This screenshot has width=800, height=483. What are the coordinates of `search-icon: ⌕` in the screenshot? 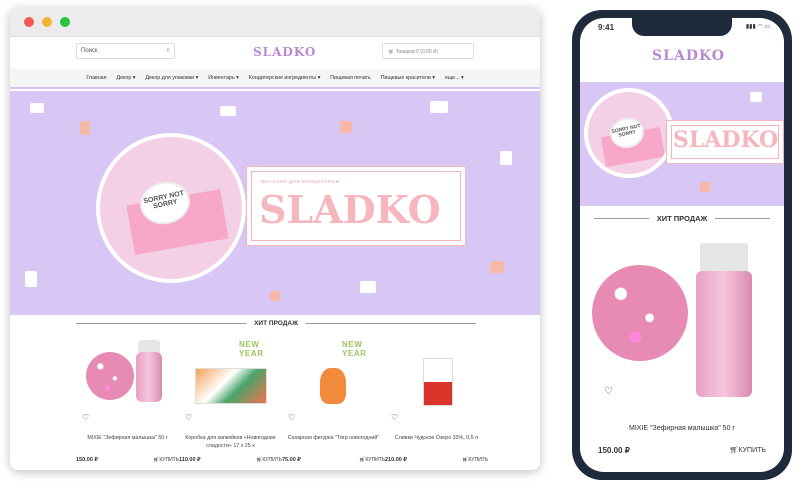 It's located at (168, 51).